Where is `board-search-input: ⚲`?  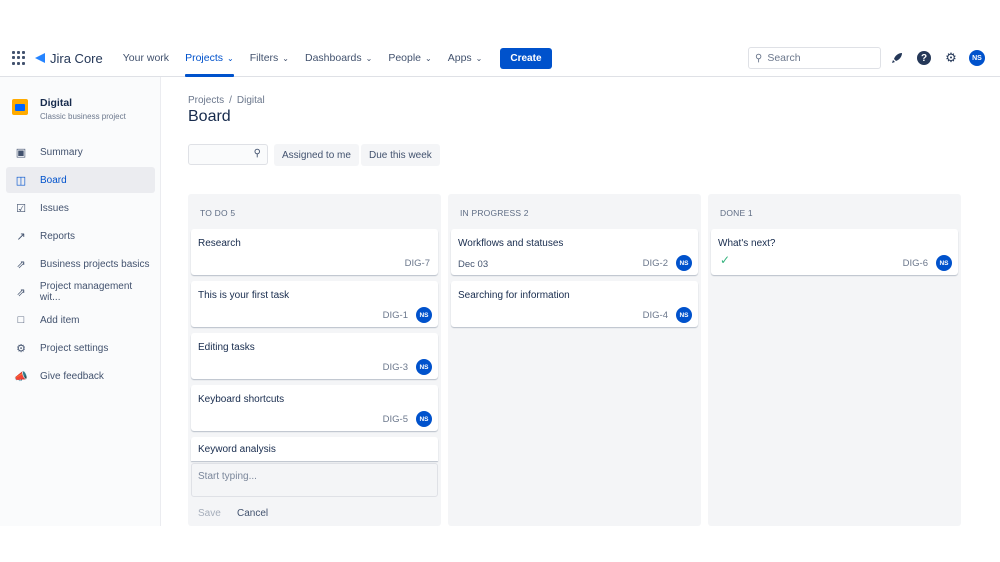
board-search-input: ⚲ is located at coordinates (228, 154).